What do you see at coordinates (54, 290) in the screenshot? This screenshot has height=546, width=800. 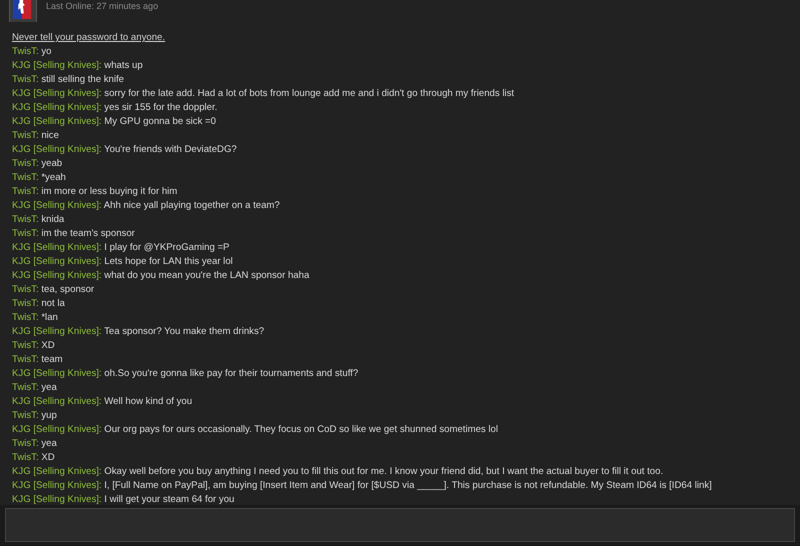 I see `chat-message: TwisT: tea, sponsor` at bounding box center [54, 290].